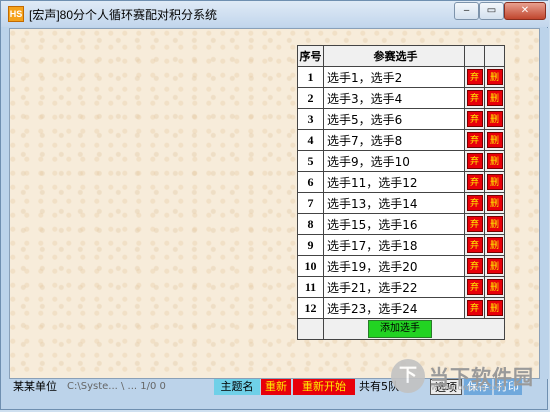 The width and height of the screenshot is (550, 412). Describe the element at coordinates (494, 56) in the screenshot. I see `column-header-delete` at that location.